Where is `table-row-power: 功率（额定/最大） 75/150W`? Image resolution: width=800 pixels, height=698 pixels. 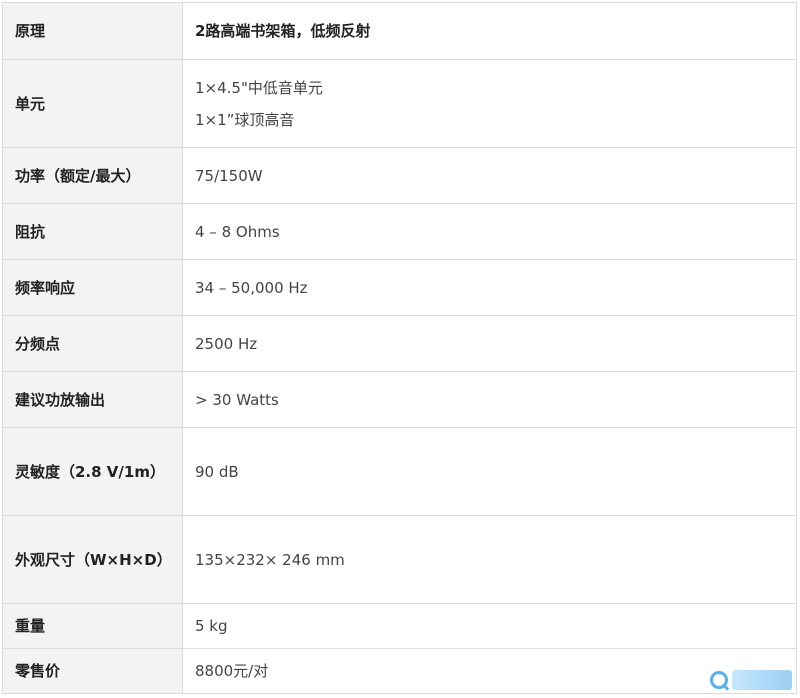
table-row-power: 功率（额定/最大） 75/150W is located at coordinates (399, 175).